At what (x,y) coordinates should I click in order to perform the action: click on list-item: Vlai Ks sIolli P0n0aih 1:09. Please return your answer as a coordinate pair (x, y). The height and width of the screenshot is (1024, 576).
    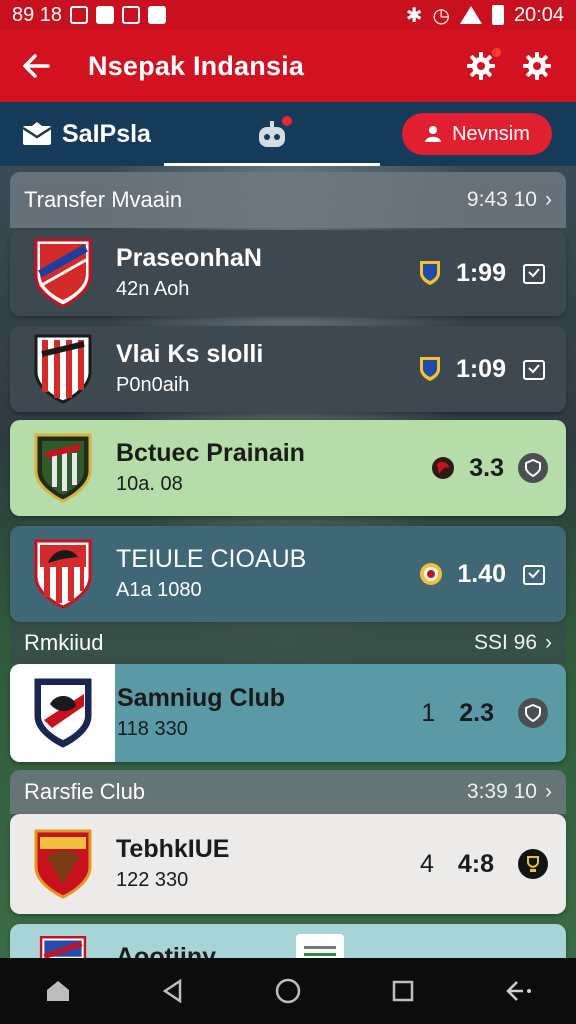
    Looking at the image, I should click on (288, 369).